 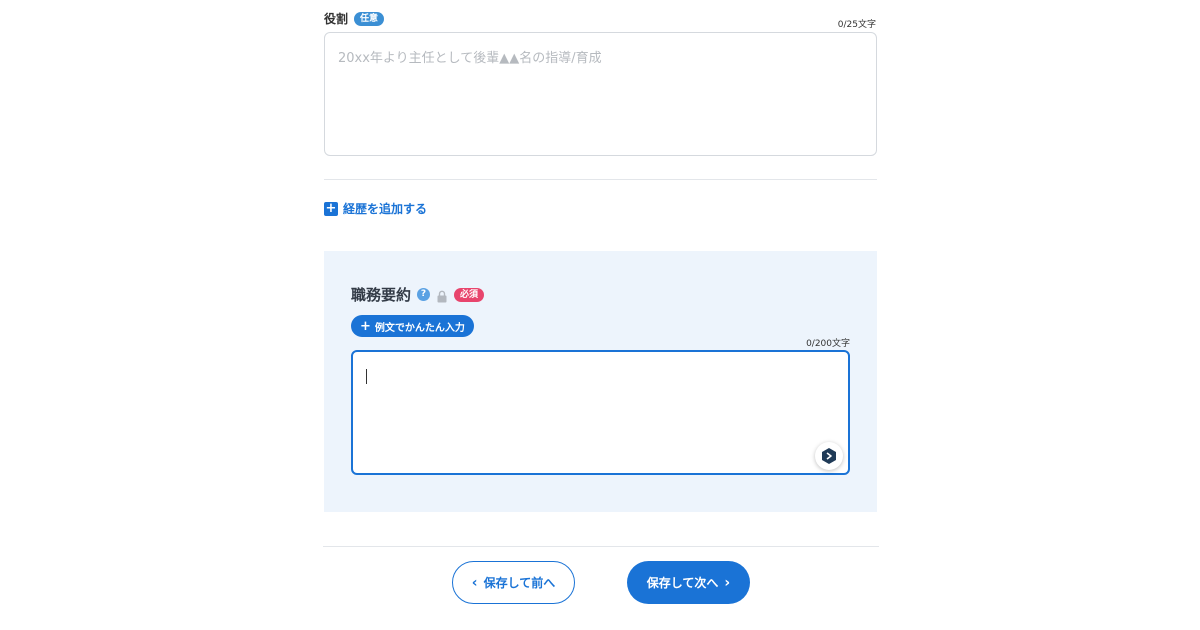 What do you see at coordinates (601, 546) in the screenshot?
I see `footer-divider` at bounding box center [601, 546].